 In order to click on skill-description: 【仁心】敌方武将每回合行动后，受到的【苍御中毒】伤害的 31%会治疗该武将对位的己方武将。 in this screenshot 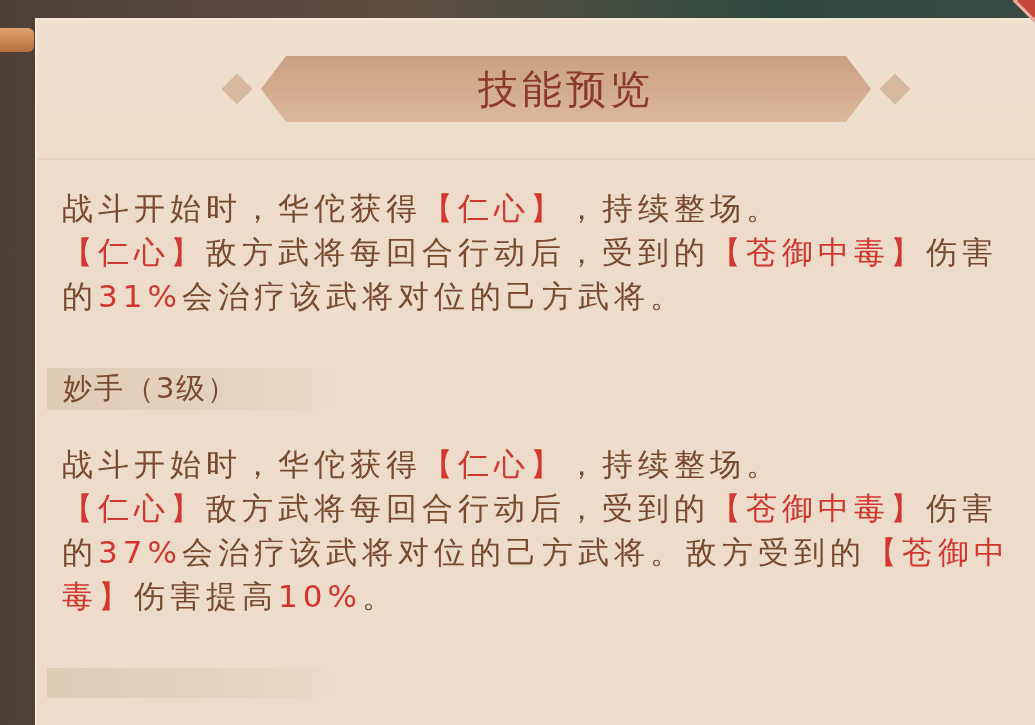, I will do `click(530, 274)`.